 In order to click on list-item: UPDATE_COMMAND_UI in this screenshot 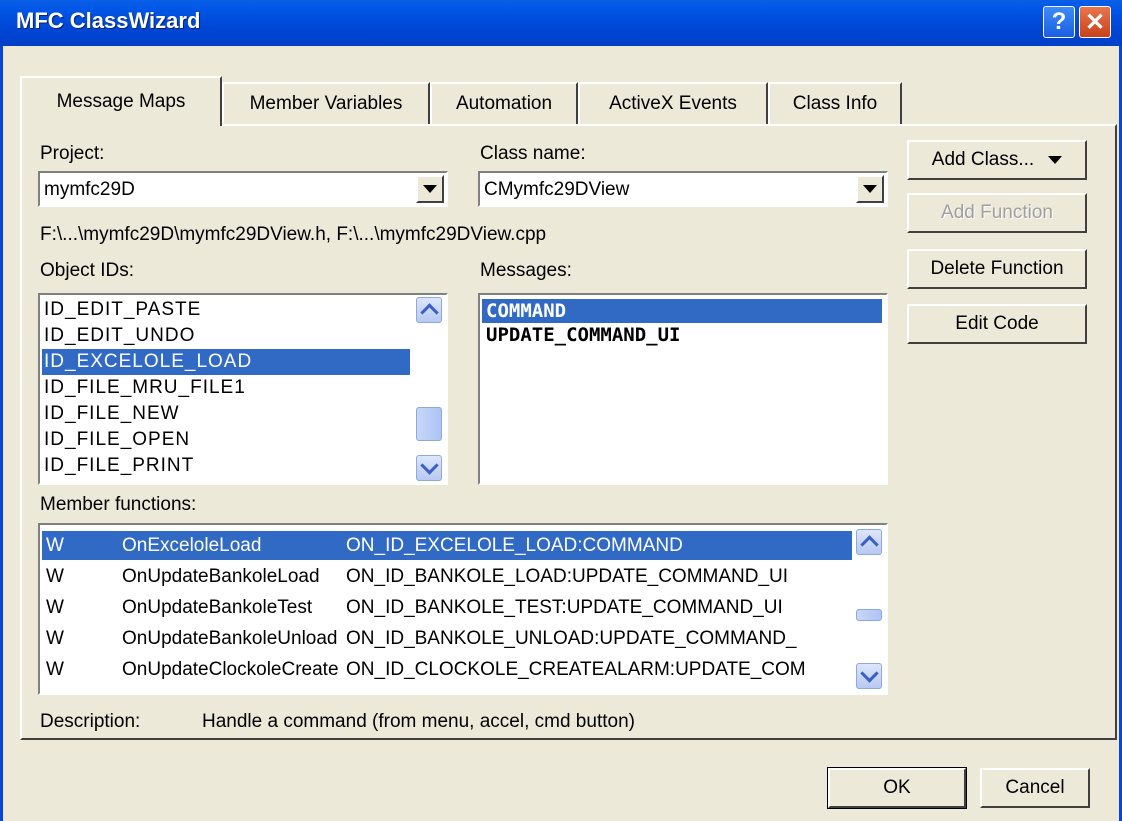, I will do `click(682, 335)`.